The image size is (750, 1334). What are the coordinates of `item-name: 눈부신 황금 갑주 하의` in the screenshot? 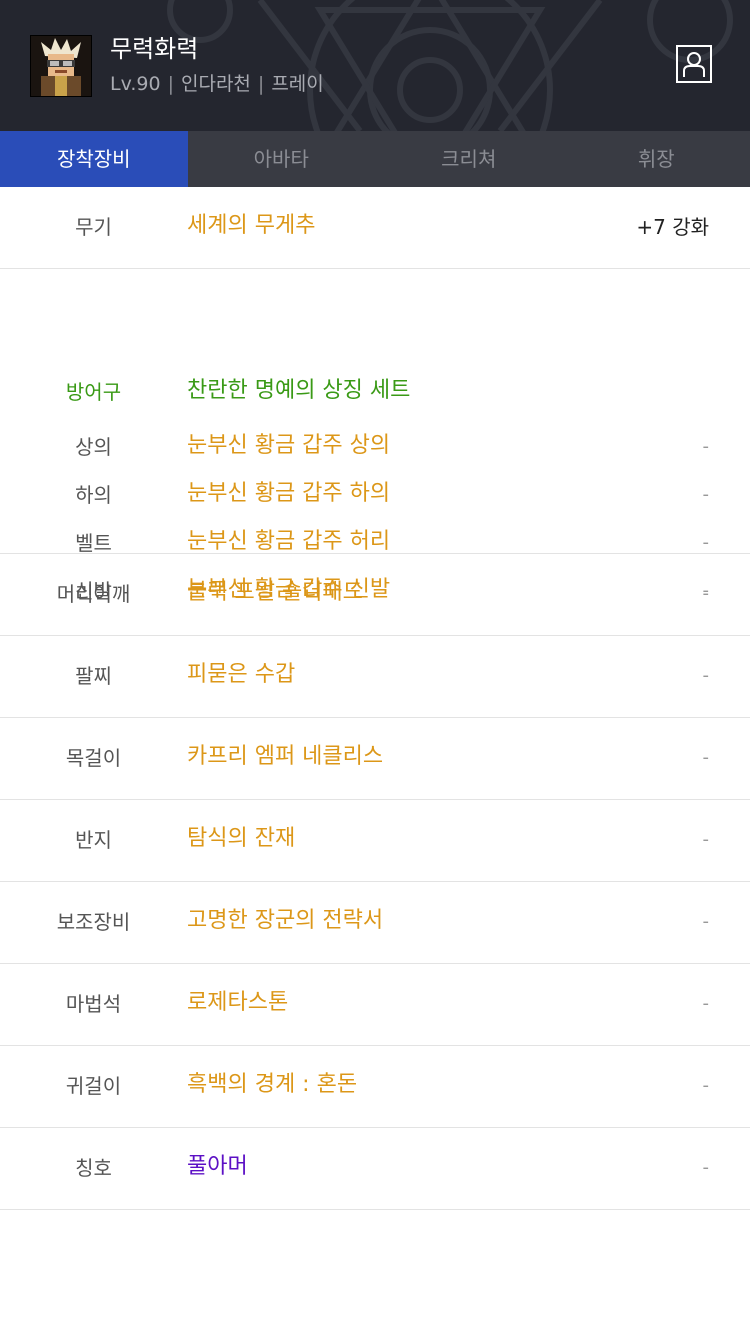 It's located at (288, 494).